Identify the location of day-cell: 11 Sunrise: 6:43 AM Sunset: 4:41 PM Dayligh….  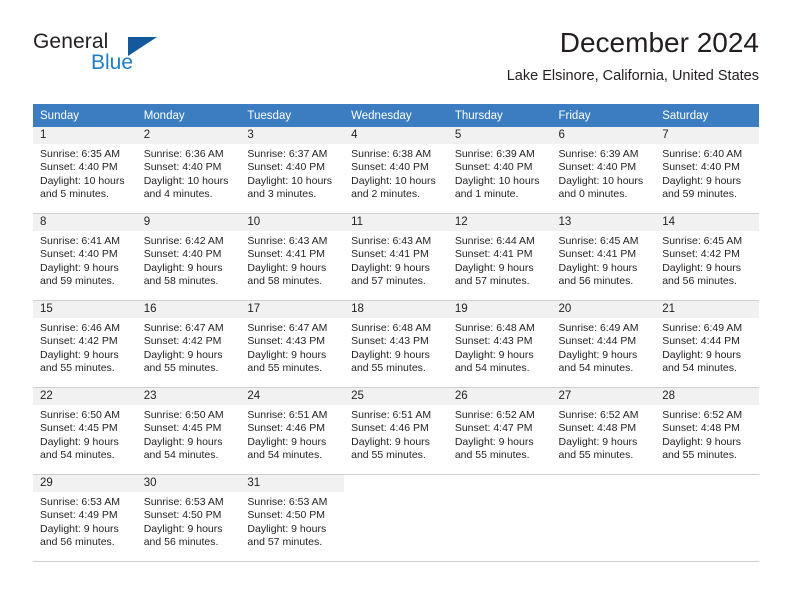
(396, 257).